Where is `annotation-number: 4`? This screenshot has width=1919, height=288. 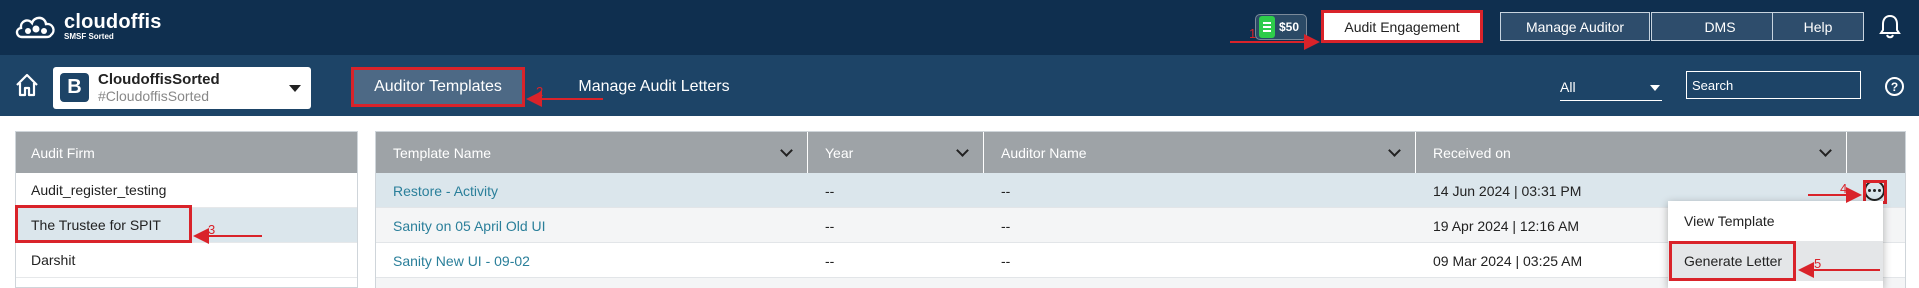
annotation-number: 4 is located at coordinates (1844, 188).